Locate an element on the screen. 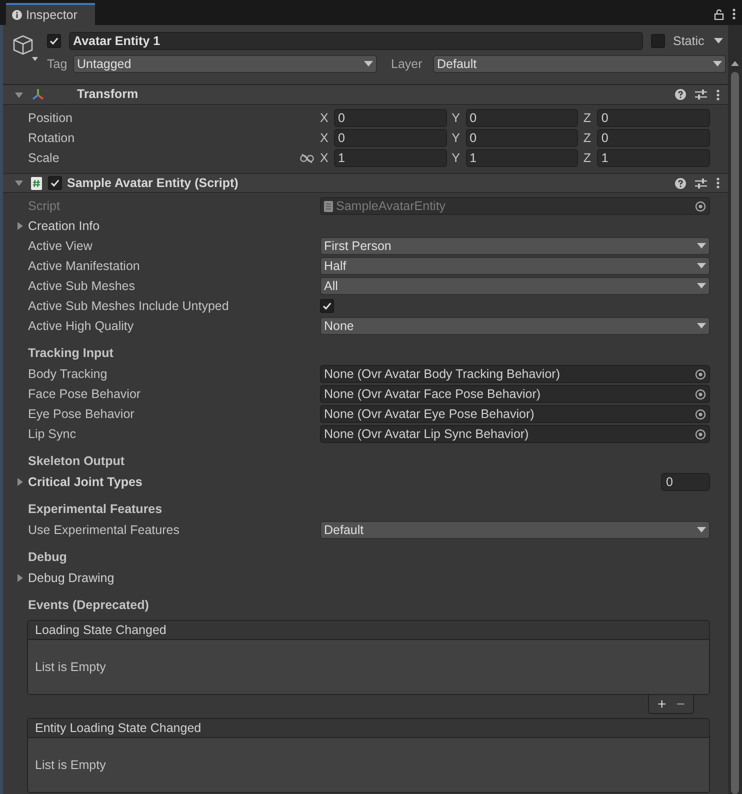 This screenshot has width=742, height=794. property-label: Active Sub Meshes Include Untyped is located at coordinates (129, 306).